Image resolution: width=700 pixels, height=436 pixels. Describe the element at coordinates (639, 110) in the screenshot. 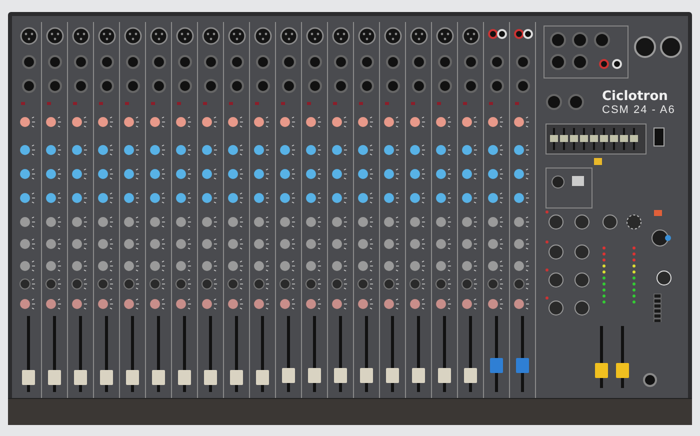

I see `model-name: CSM 24 - A6` at that location.